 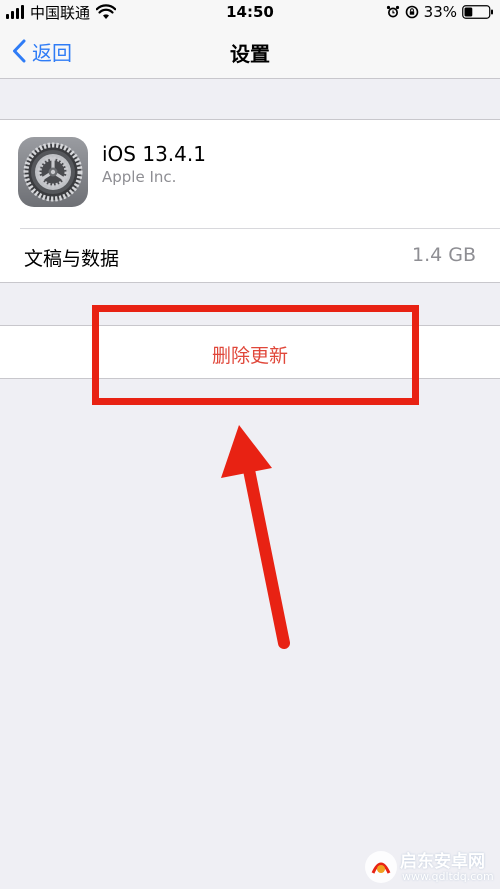 What do you see at coordinates (448, 876) in the screenshot?
I see `watermark-url: www.qdltdq.com` at bounding box center [448, 876].